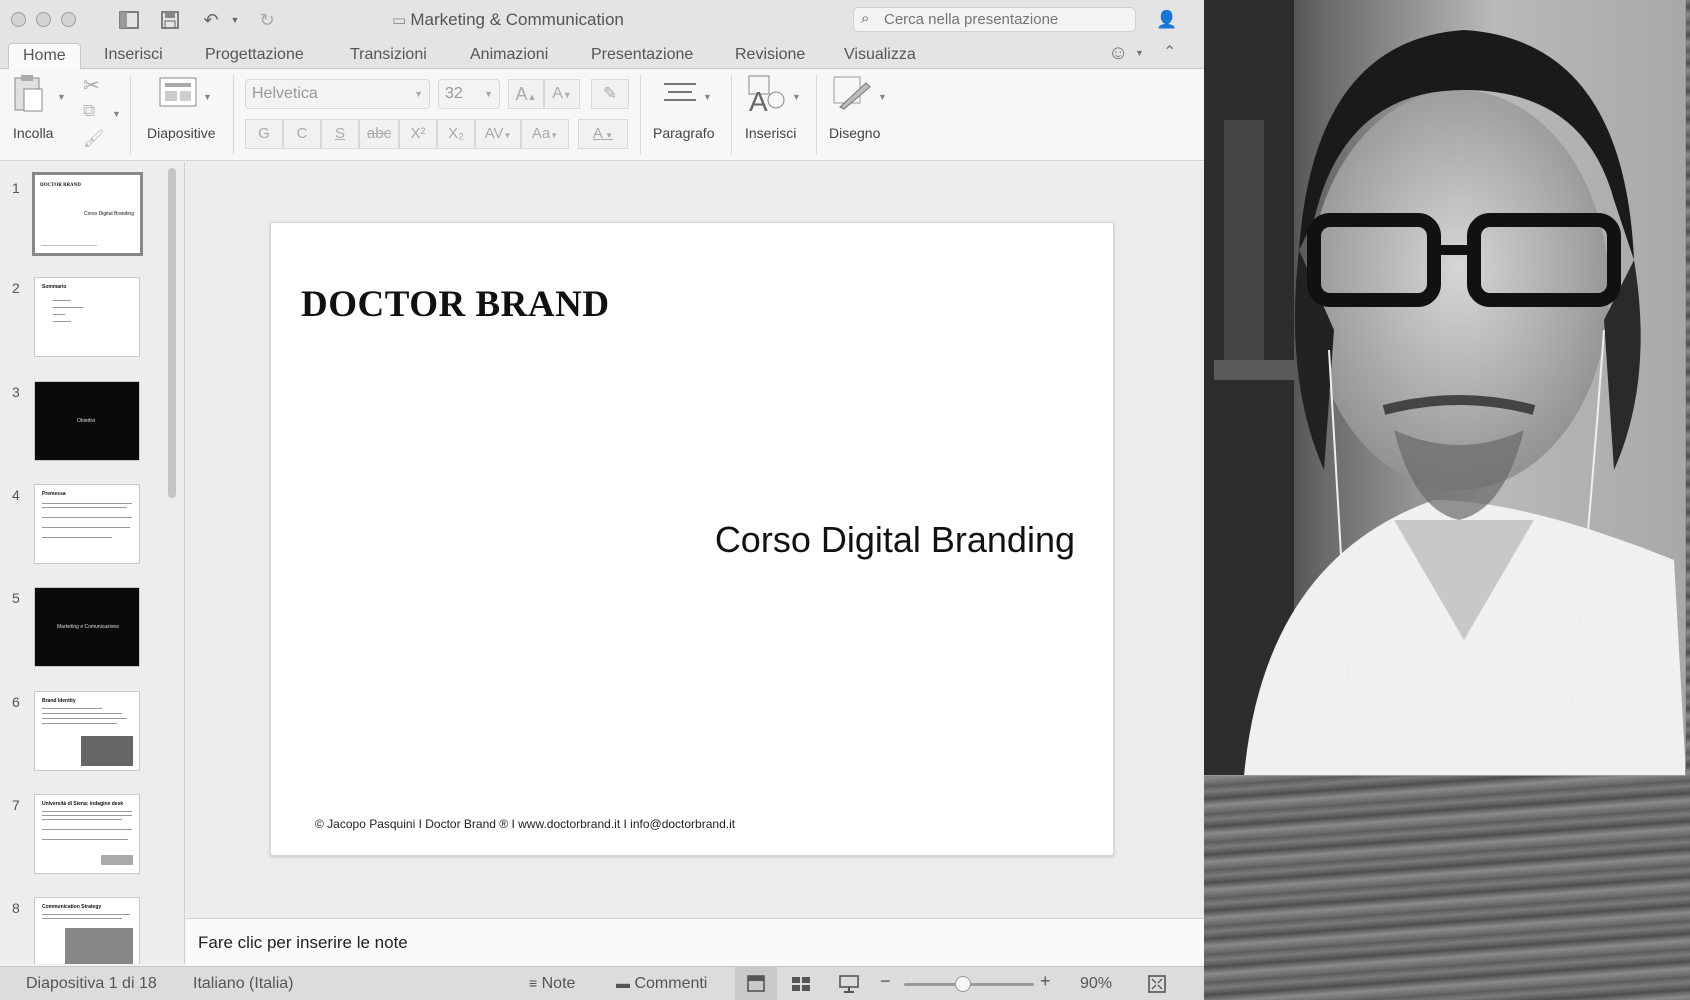  Describe the element at coordinates (770, 133) in the screenshot. I see `insert-label: Inserisci` at that location.